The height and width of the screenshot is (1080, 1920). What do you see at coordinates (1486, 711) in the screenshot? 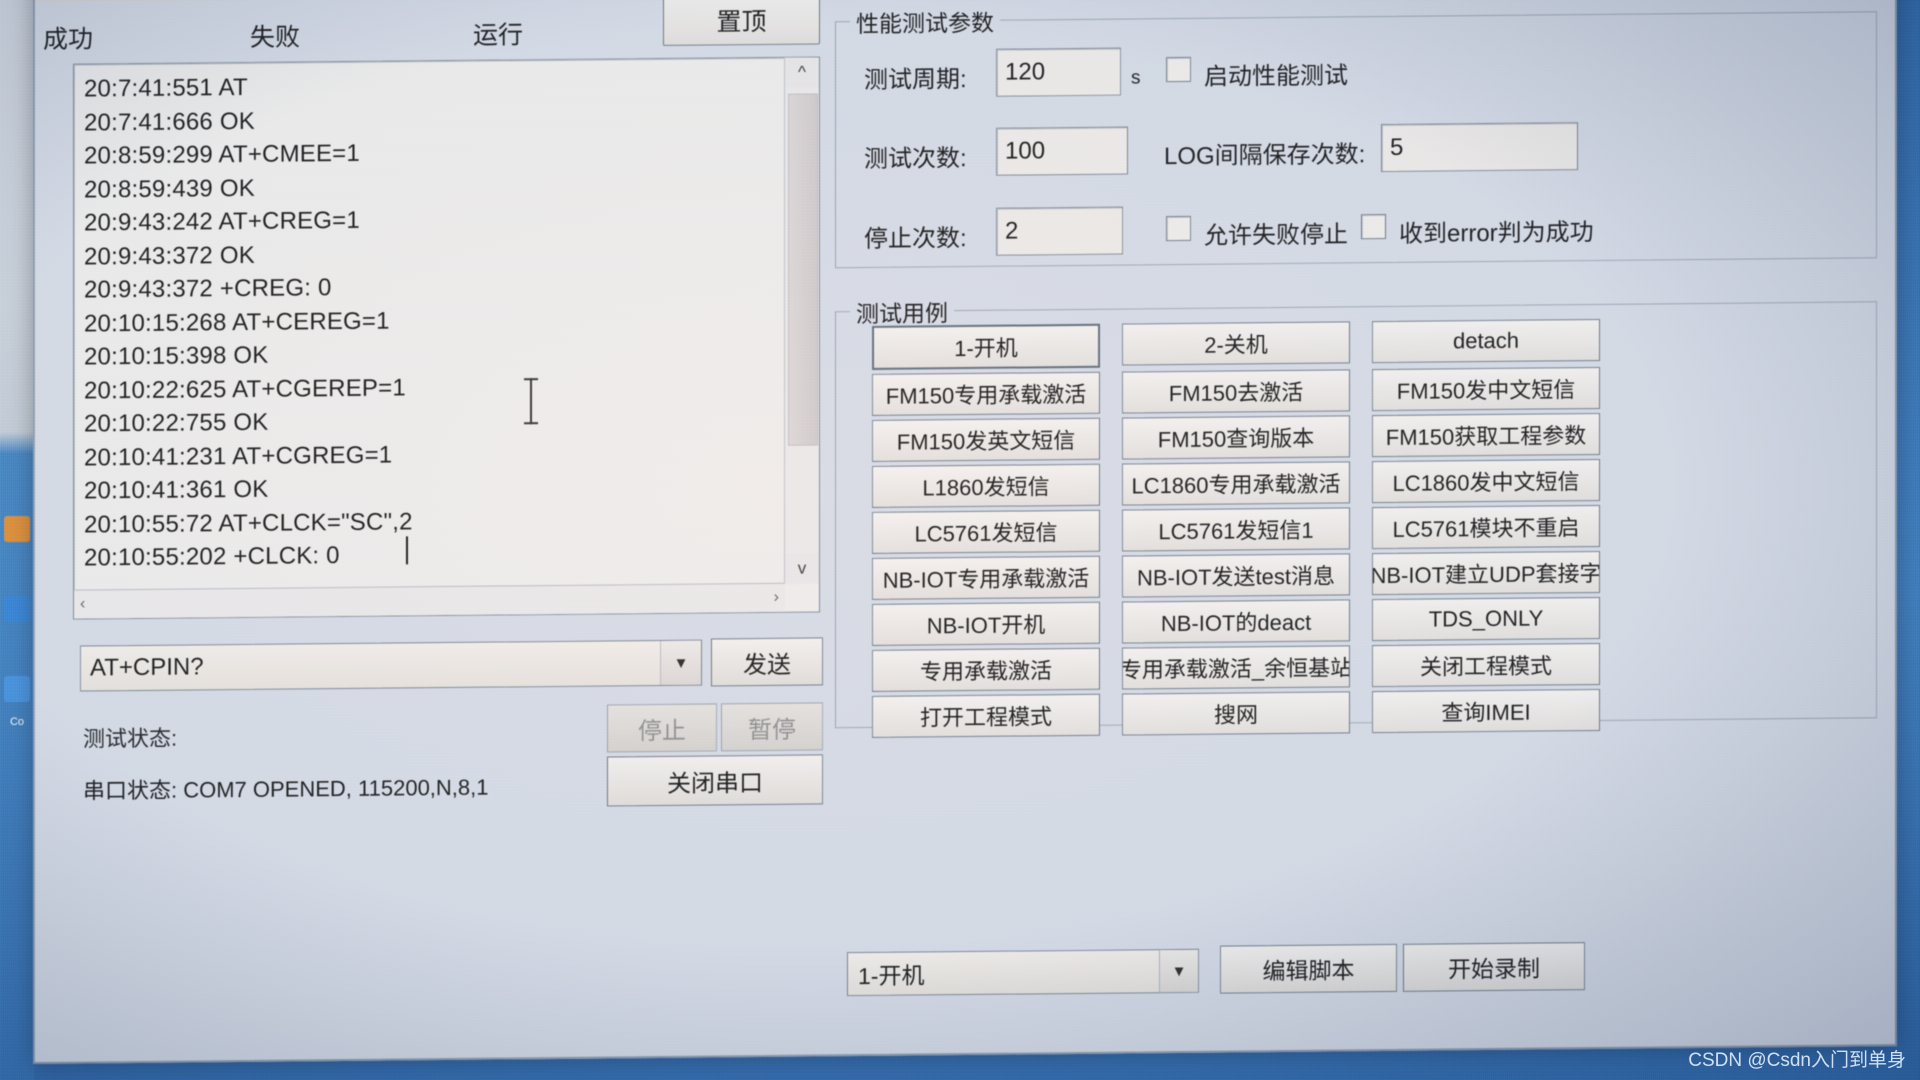
I see `case-button-query-imei: 查询IMEI` at bounding box center [1486, 711].